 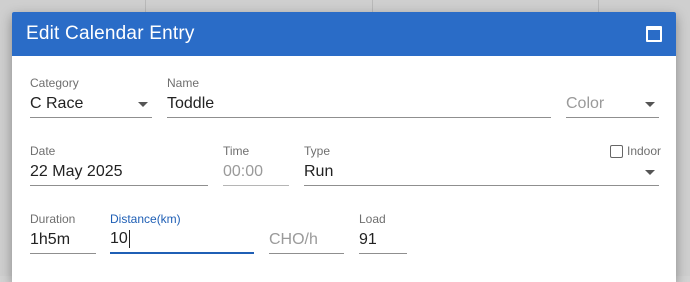 I want to click on load-value: 91, so click(x=368, y=239).